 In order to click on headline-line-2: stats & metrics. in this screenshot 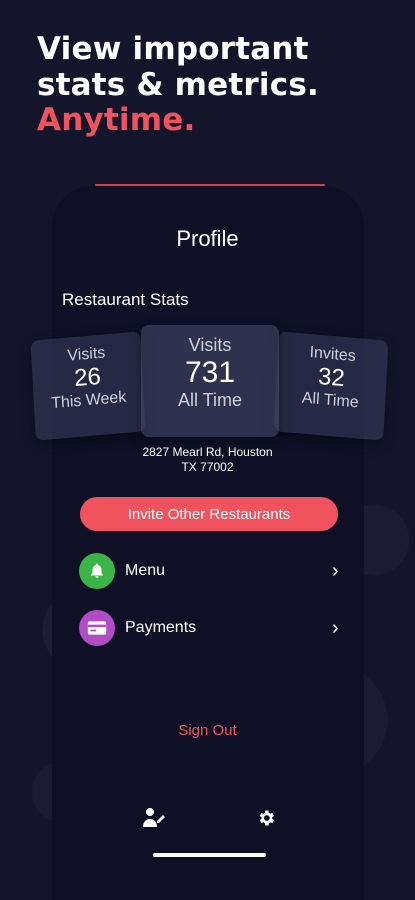, I will do `click(178, 84)`.